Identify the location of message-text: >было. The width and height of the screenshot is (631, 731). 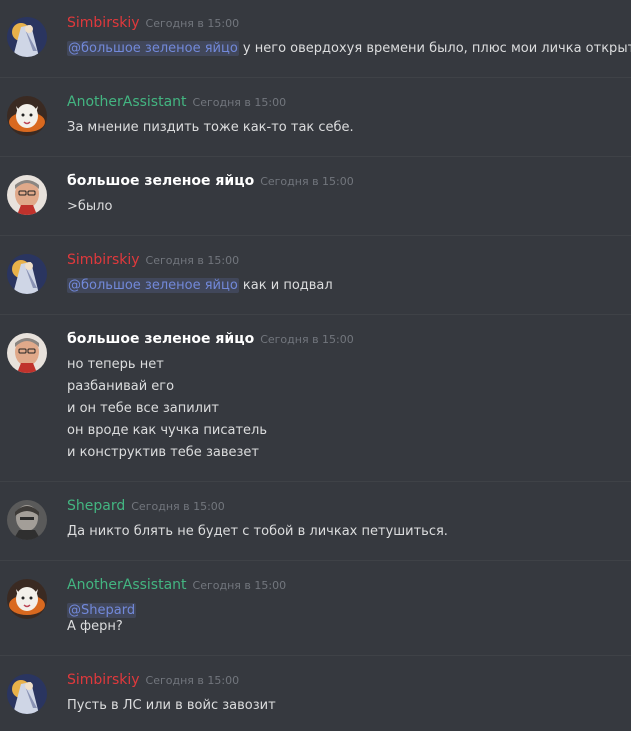
(90, 206).